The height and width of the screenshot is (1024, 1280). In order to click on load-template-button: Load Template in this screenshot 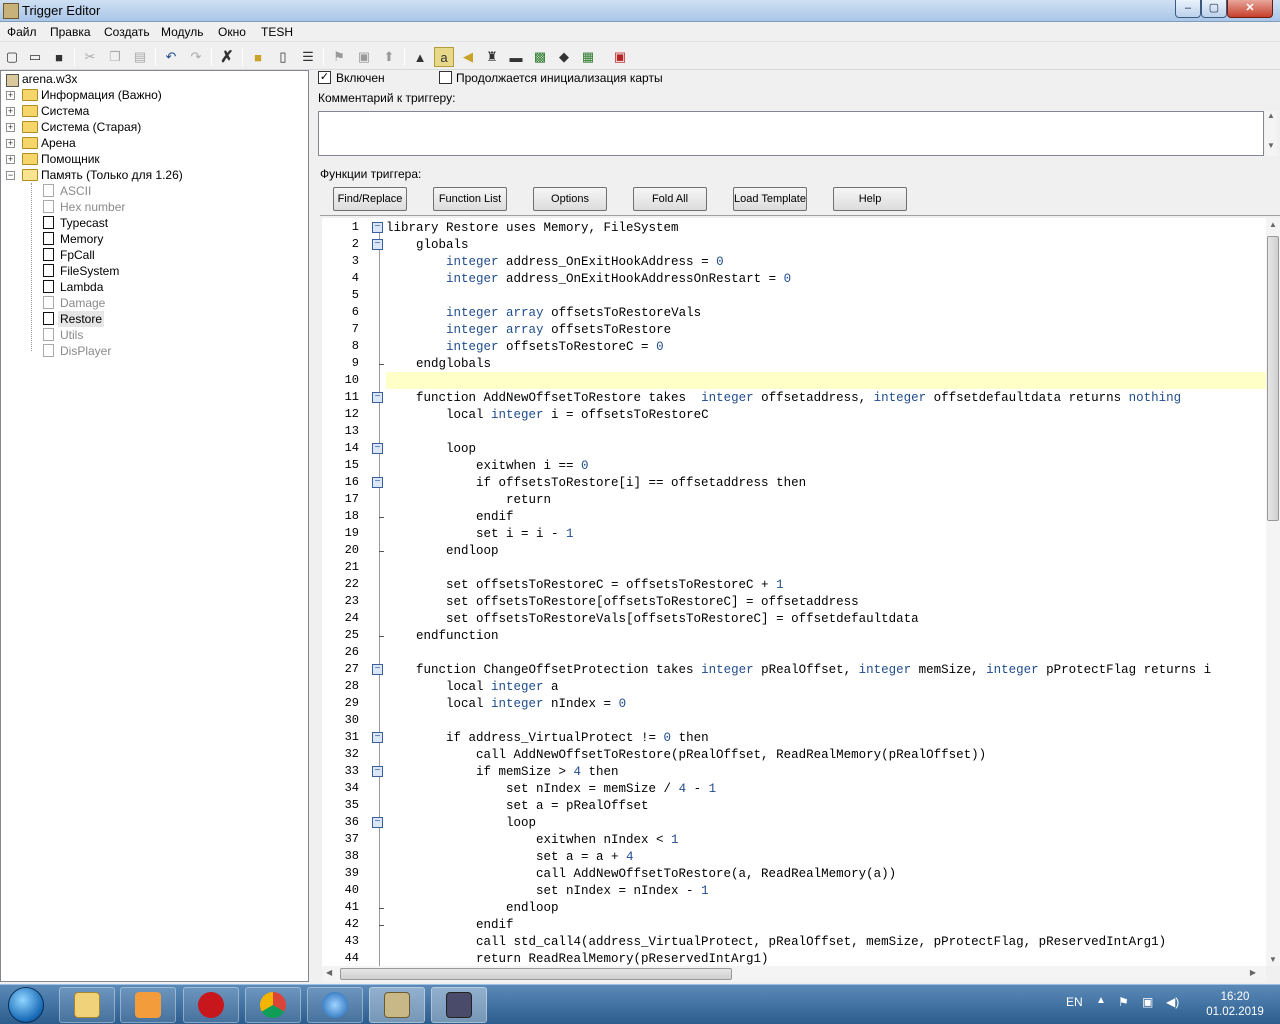, I will do `click(770, 199)`.